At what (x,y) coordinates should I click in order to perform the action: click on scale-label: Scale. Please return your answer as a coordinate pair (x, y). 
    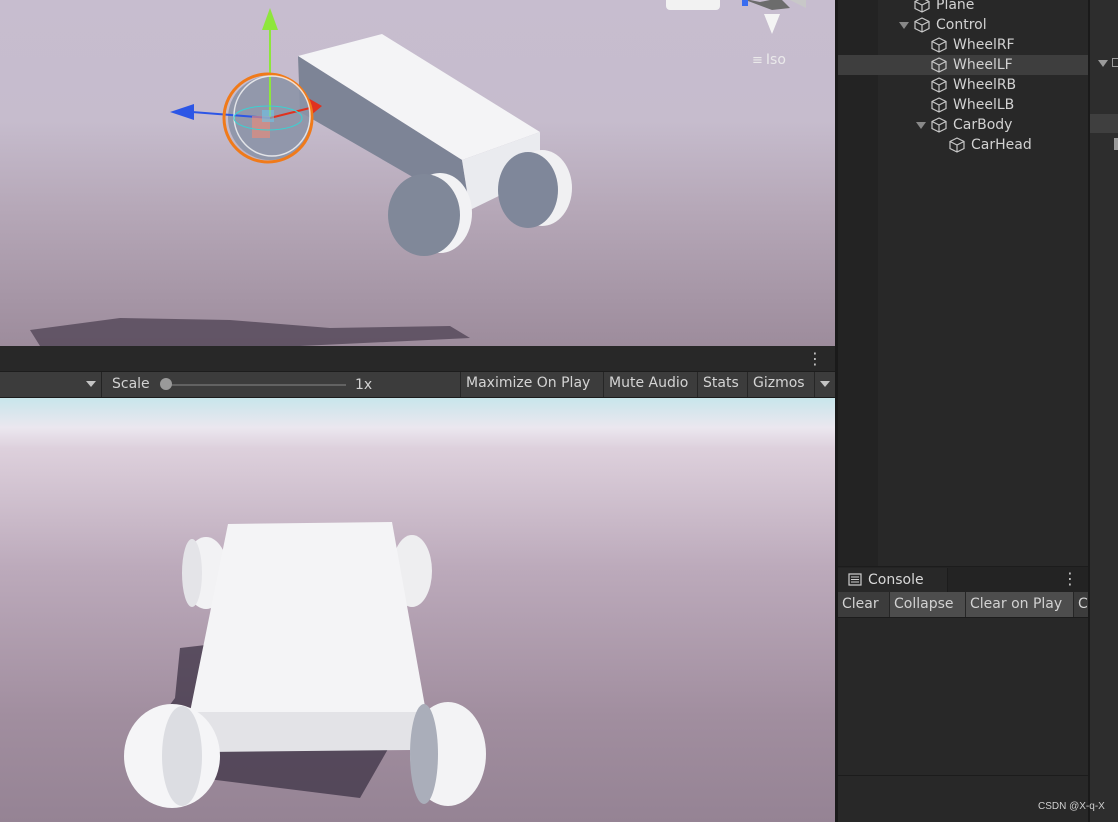
    Looking at the image, I should click on (131, 384).